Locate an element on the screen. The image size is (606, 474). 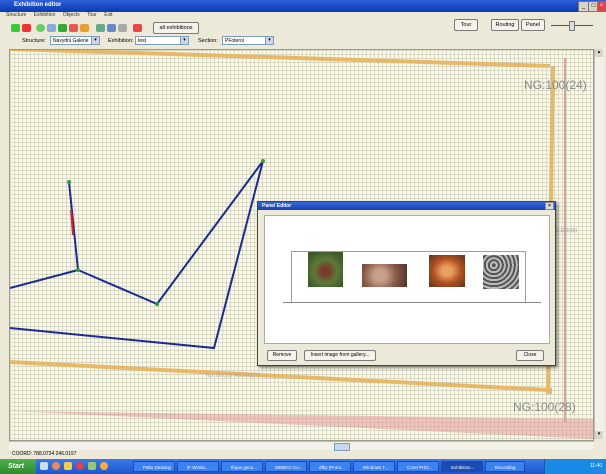
scroll-up-icon: ▴ is located at coordinates (599, 53).